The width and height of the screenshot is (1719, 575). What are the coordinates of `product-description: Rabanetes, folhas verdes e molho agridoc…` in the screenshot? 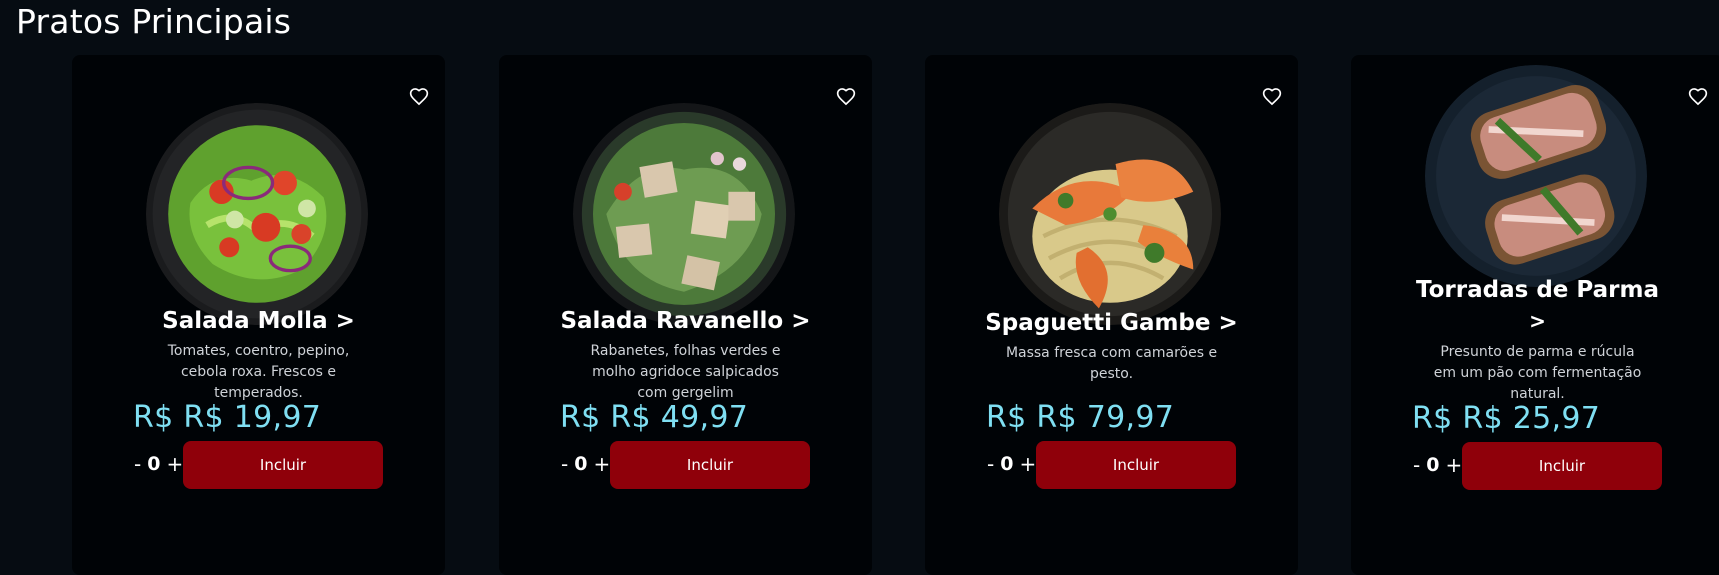 It's located at (685, 372).